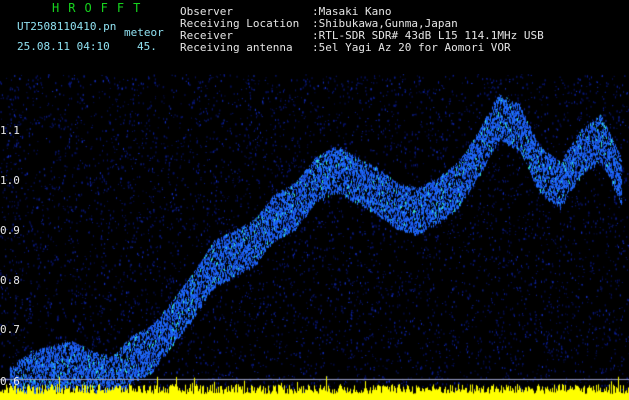 Image resolution: width=629 pixels, height=400 pixels. What do you see at coordinates (101, 8) in the screenshot?
I see `app-title: HROFFT` at bounding box center [101, 8].